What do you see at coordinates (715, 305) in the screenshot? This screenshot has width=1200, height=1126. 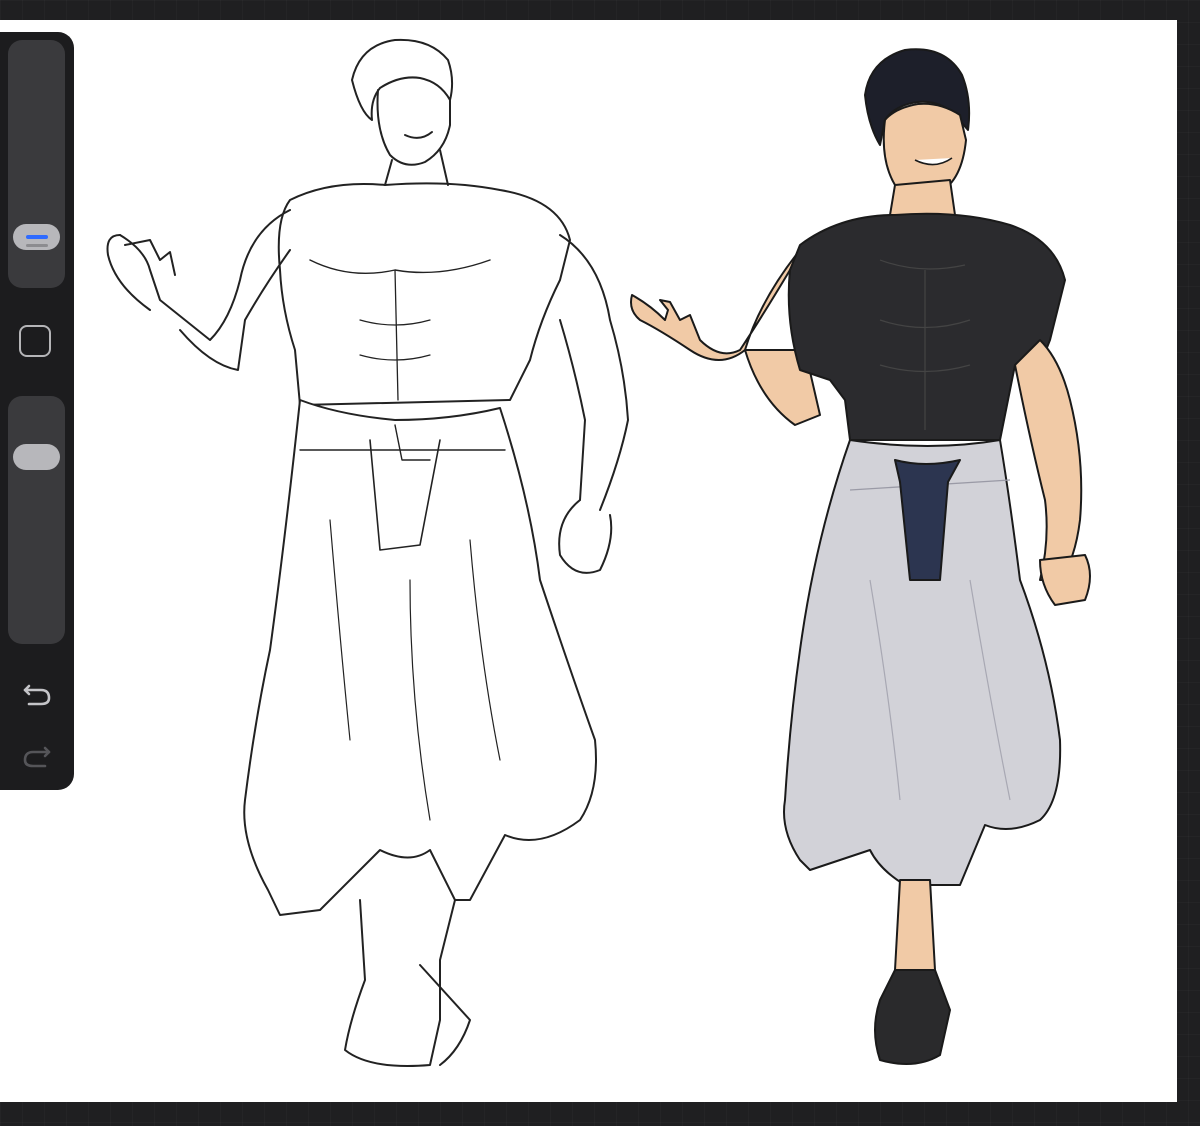 I see `raised-arm` at bounding box center [715, 305].